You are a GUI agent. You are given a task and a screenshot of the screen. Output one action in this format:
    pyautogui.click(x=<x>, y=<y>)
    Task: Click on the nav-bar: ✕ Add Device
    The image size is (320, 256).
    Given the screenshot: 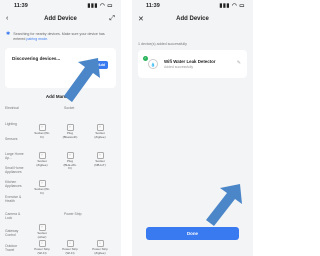 What is the action you would take?
    pyautogui.click(x=192, y=20)
    